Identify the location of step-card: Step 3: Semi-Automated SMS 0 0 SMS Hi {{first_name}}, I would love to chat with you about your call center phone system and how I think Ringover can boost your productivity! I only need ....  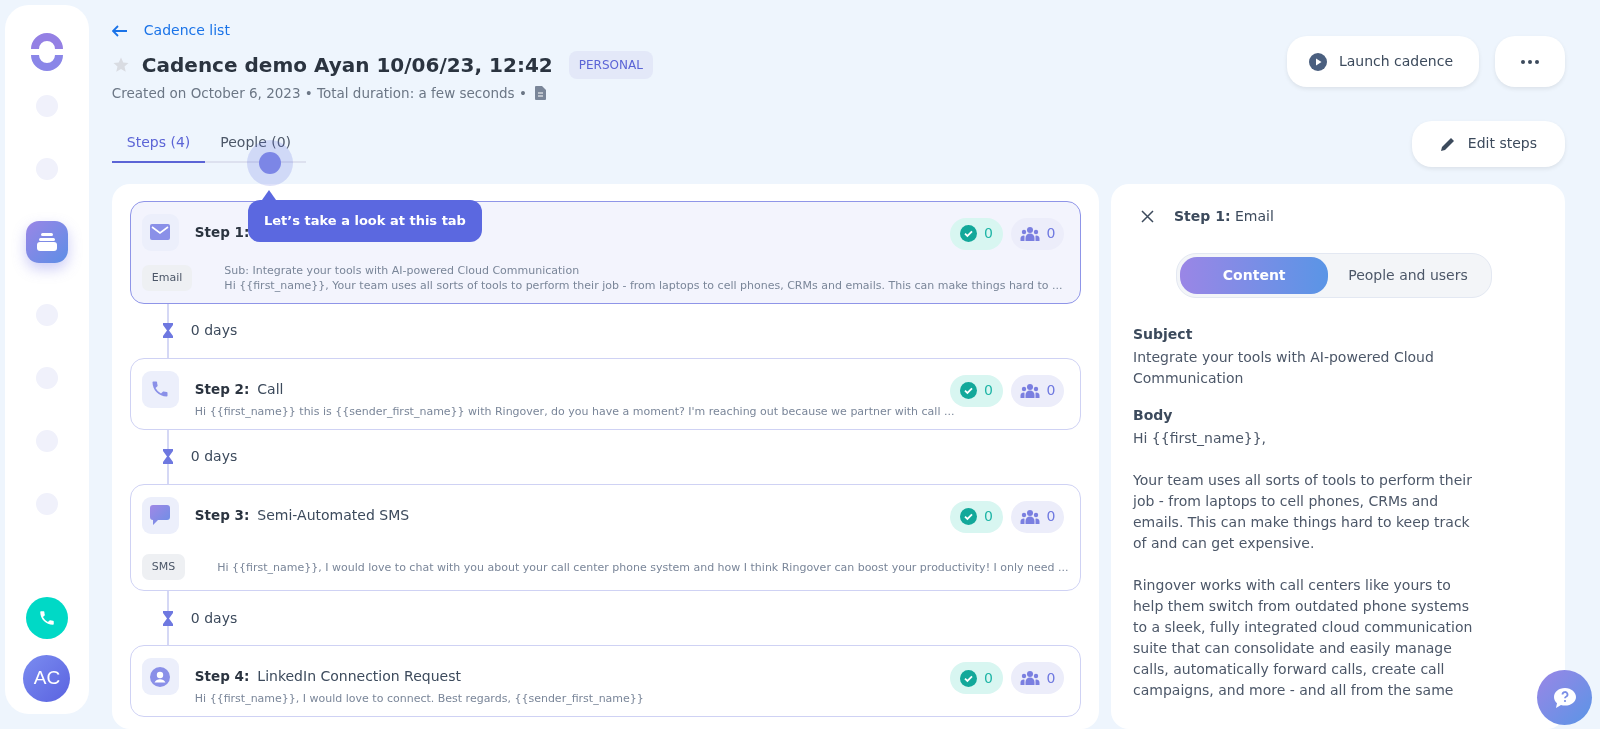
(605, 537).